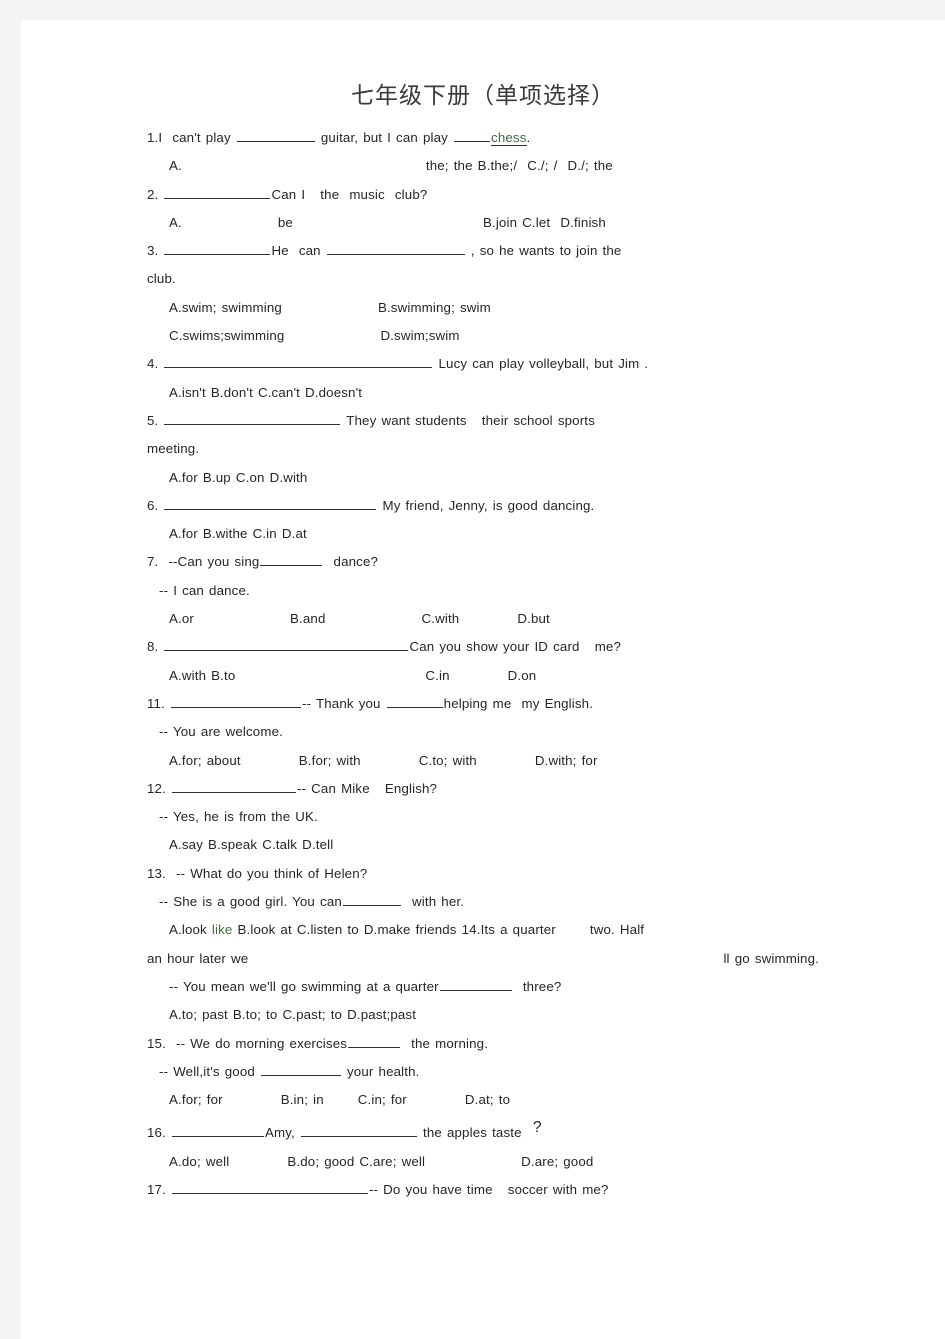  What do you see at coordinates (173, 449) in the screenshot?
I see `question-5-stem-continued: meeting.` at bounding box center [173, 449].